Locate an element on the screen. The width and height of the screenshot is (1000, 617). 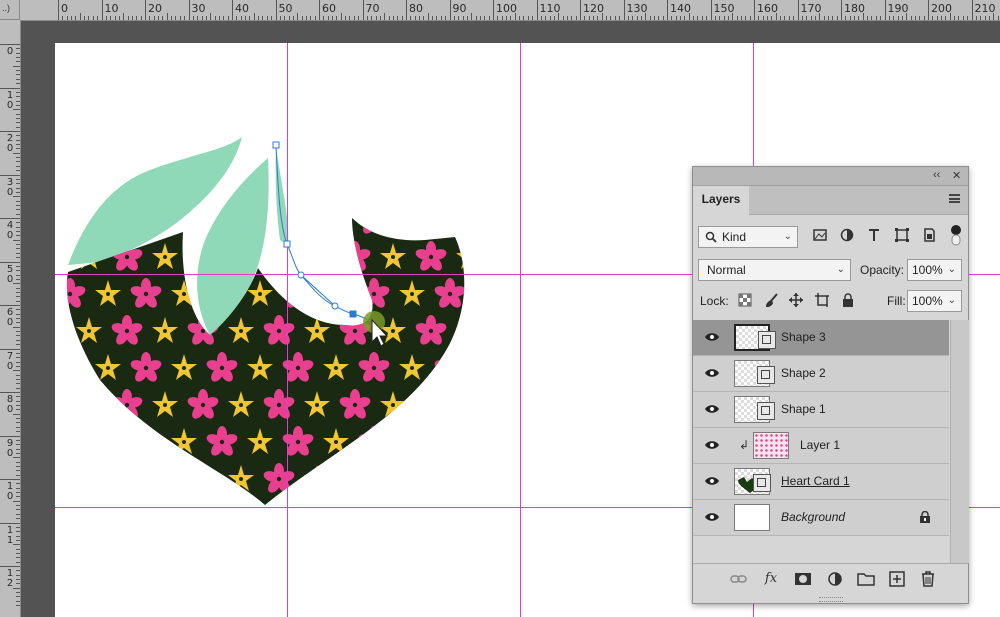
lock-transparent-icon is located at coordinates (745, 300).